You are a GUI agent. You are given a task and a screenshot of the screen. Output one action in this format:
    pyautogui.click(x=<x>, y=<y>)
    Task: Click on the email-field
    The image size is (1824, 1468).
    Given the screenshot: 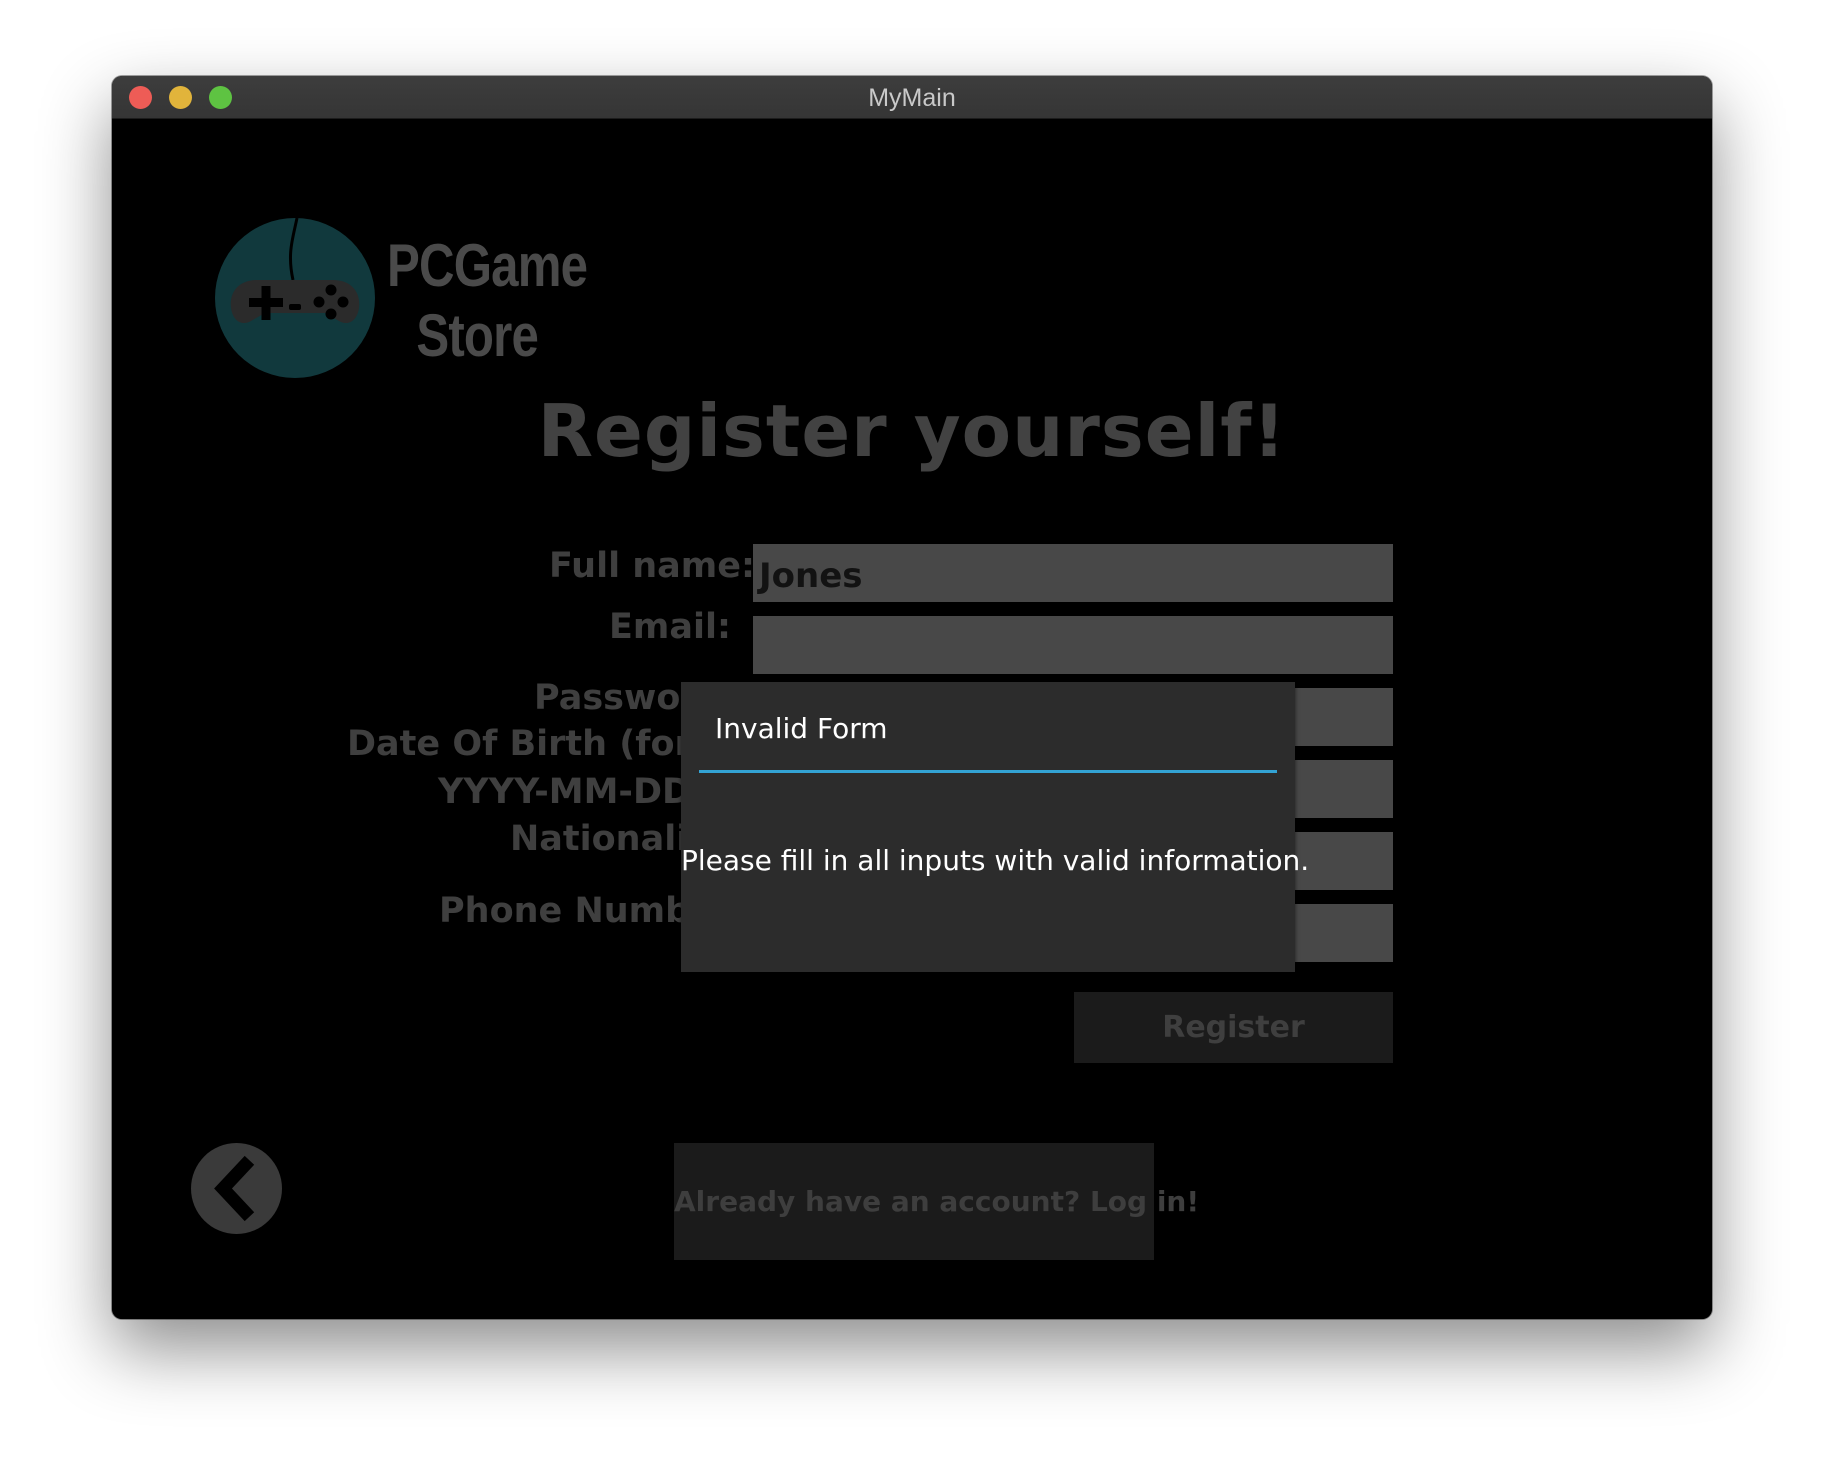 What is the action you would take?
    pyautogui.click(x=1073, y=645)
    